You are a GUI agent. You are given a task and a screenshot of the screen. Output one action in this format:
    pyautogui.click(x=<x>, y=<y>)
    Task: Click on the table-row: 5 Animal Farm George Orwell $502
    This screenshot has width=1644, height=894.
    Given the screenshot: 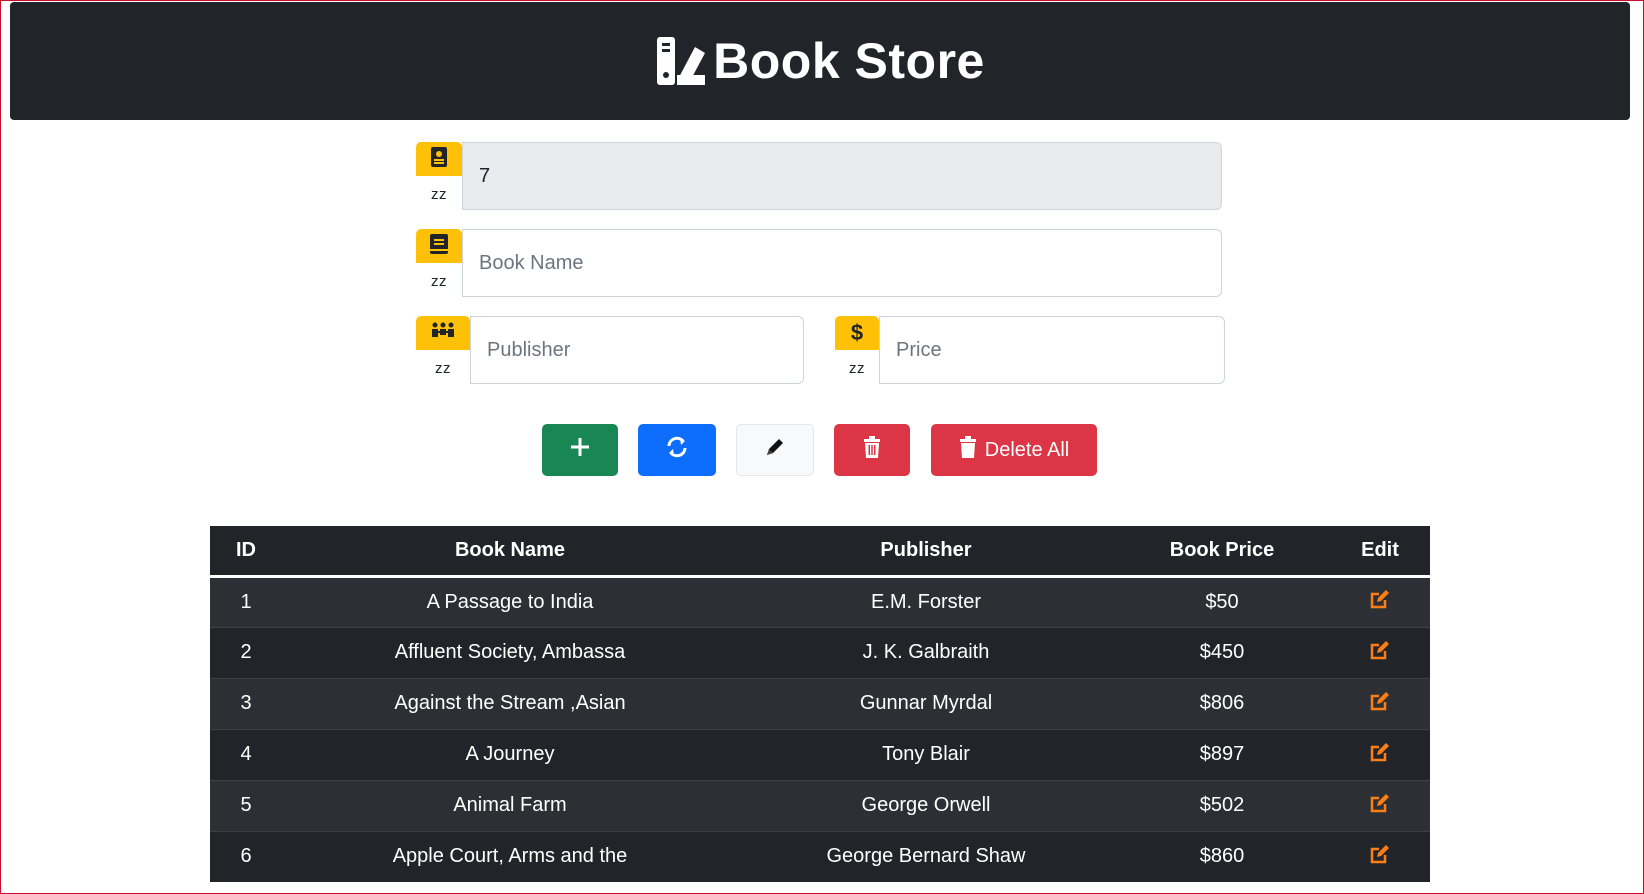 What is the action you would take?
    pyautogui.click(x=820, y=805)
    